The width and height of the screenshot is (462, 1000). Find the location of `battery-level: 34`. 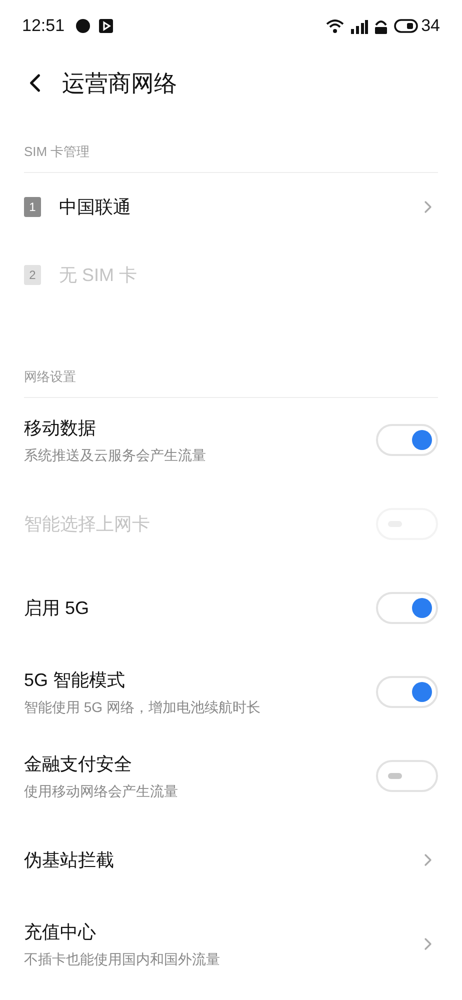

battery-level: 34 is located at coordinates (430, 26).